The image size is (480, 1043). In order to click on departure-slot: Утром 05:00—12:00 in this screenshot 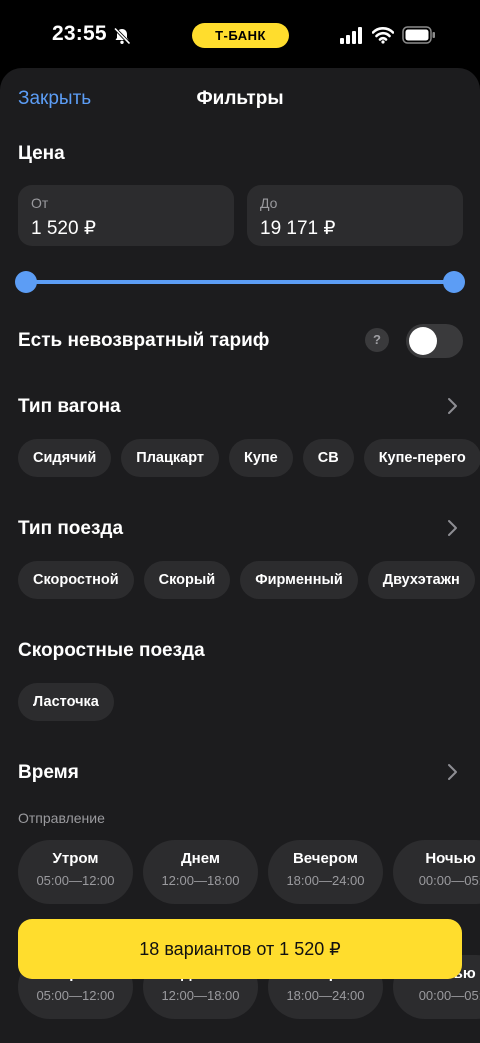, I will do `click(75, 872)`.